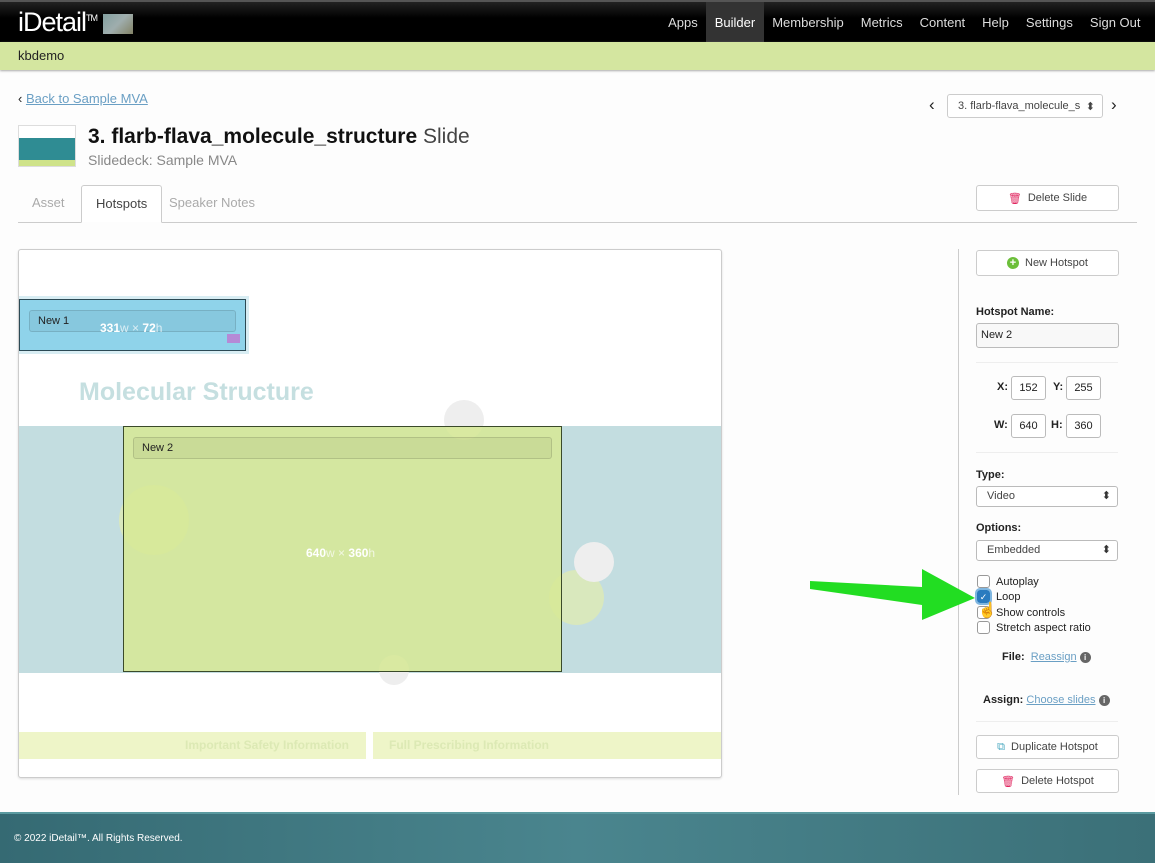  I want to click on slide-select-value: 3. flarb-flava_molecule_s, so click(1019, 106).